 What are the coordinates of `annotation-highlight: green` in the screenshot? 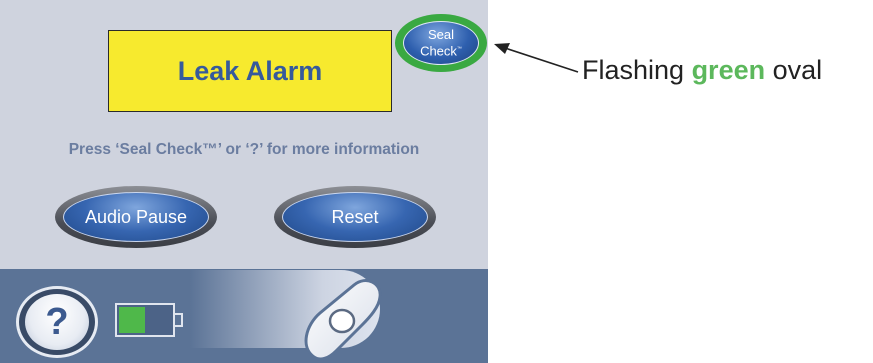 It's located at (728, 70).